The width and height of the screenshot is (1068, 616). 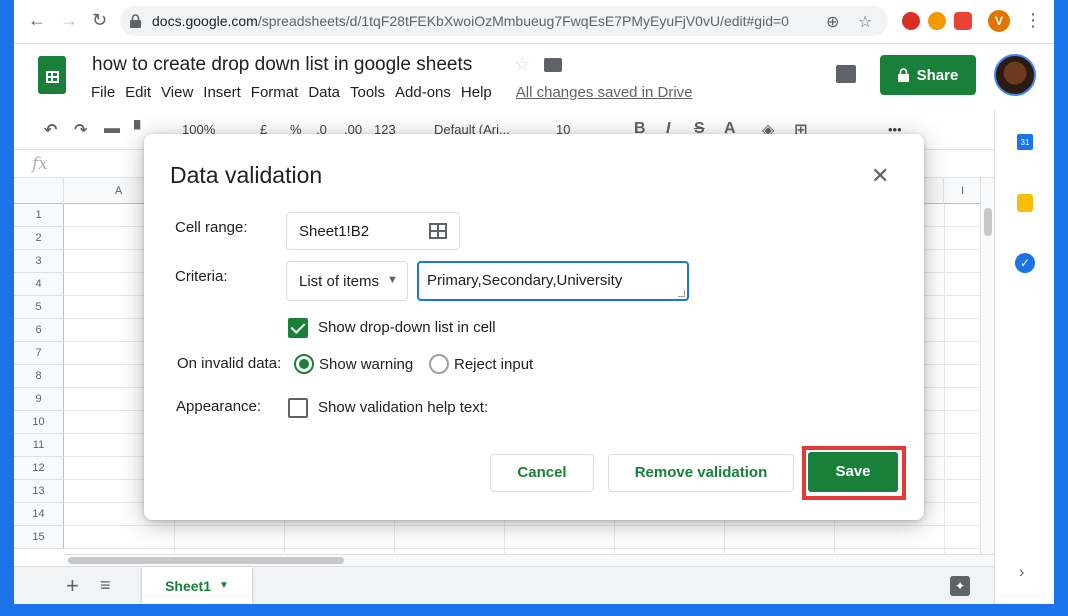 I want to click on menu-insert: Insert, so click(x=222, y=92).